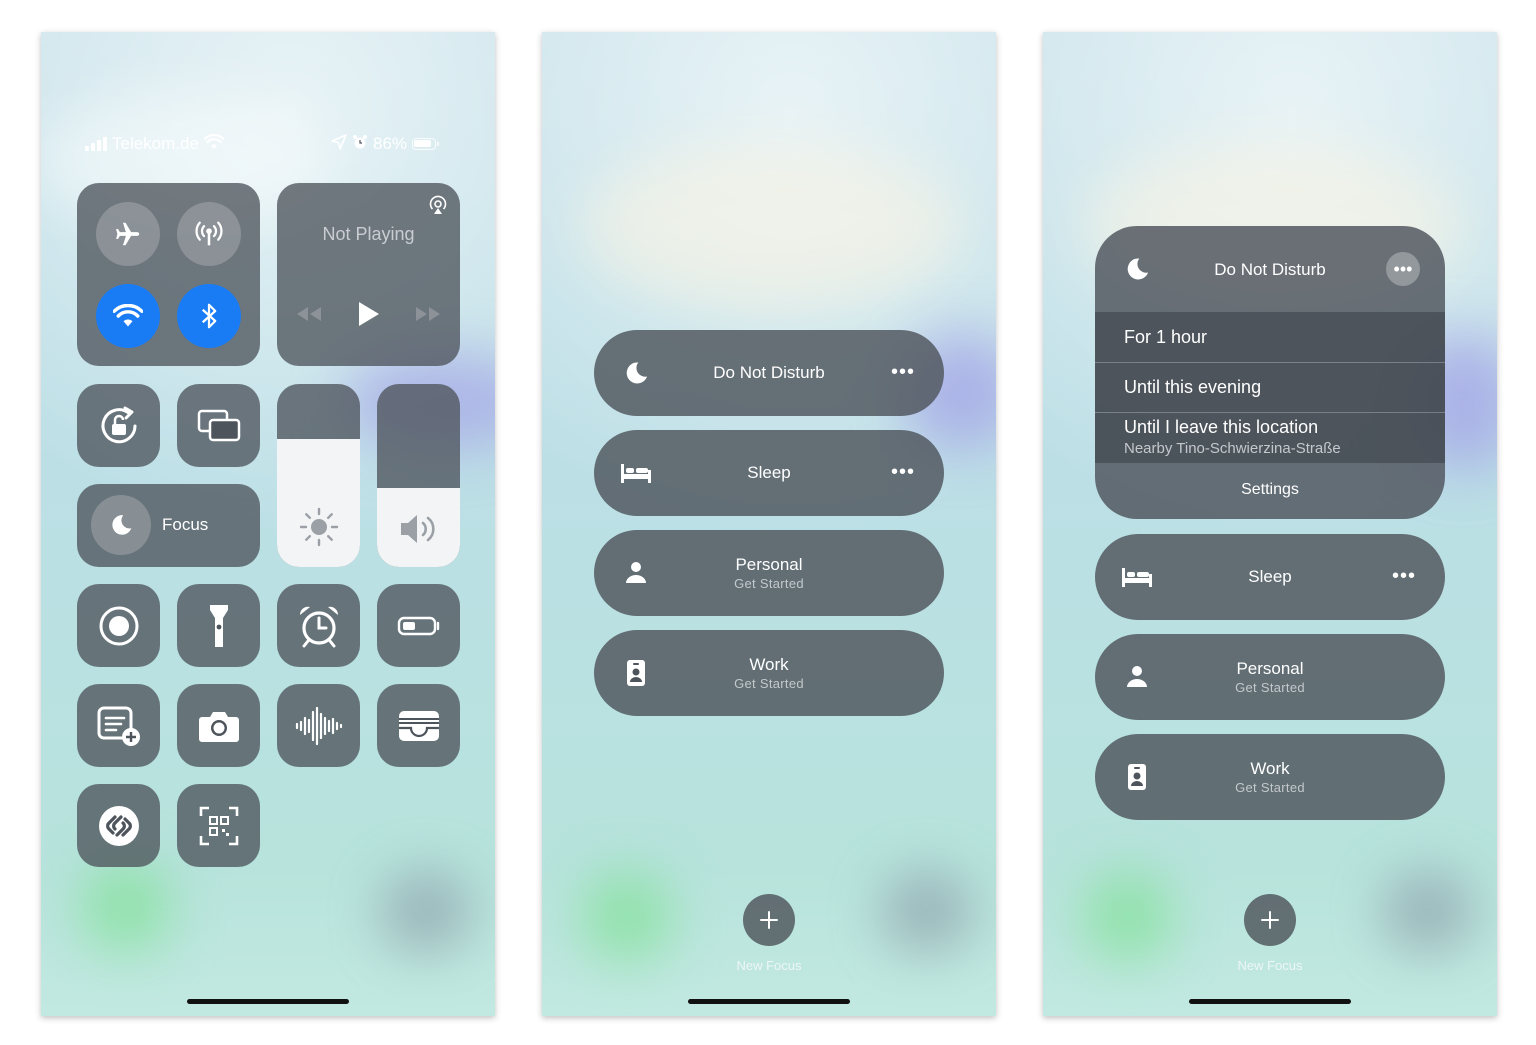  I want to click on low-power-mode-button, so click(418, 625).